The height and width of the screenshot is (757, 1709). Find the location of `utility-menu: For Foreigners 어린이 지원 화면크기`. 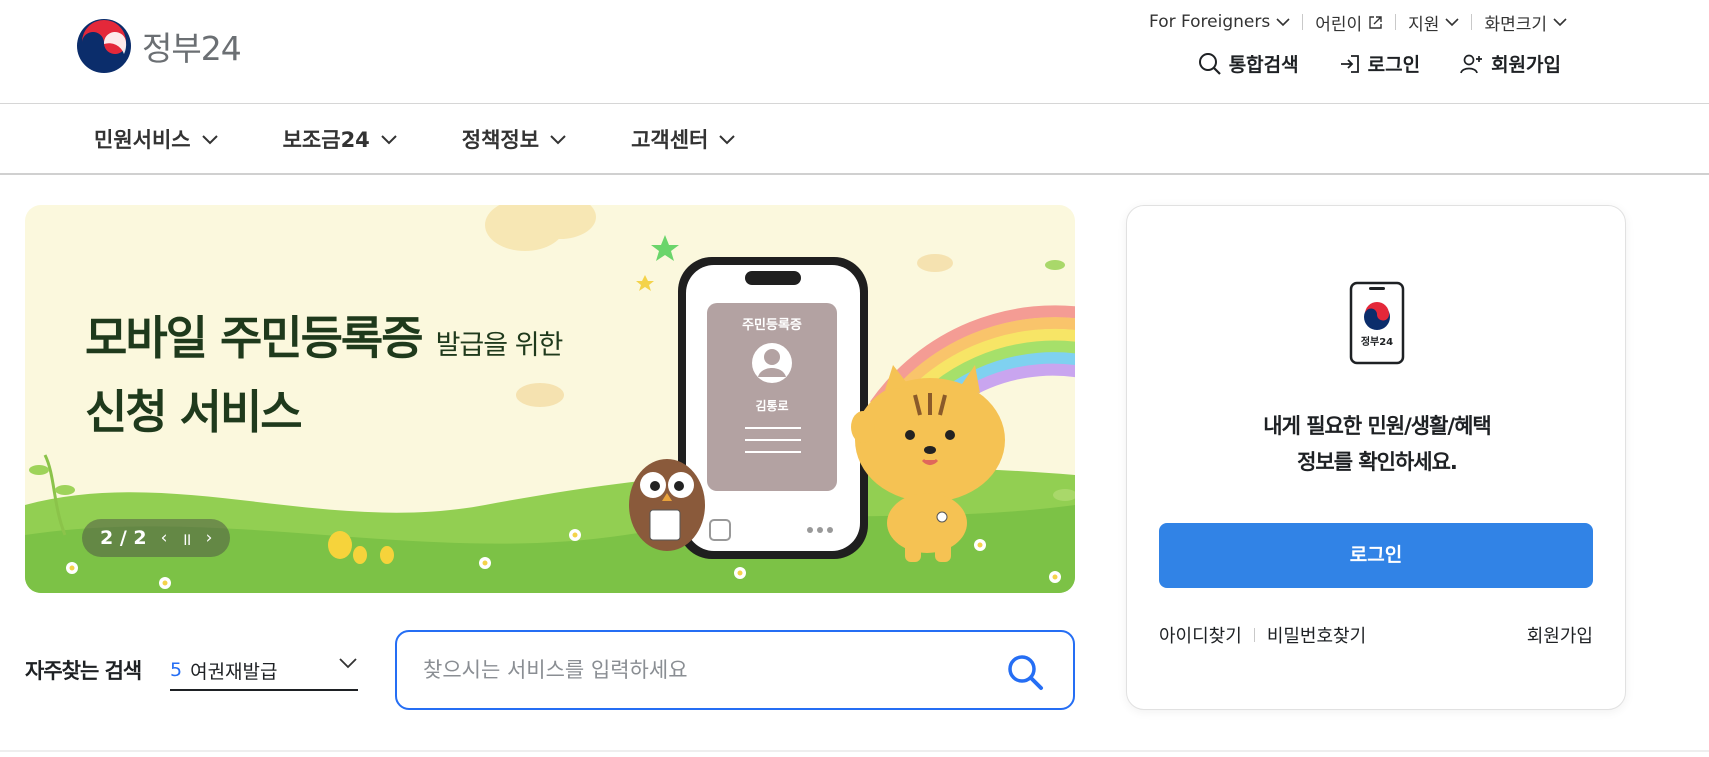

utility-menu: For Foreigners 어린이 지원 화면크기 is located at coordinates (1358, 22).